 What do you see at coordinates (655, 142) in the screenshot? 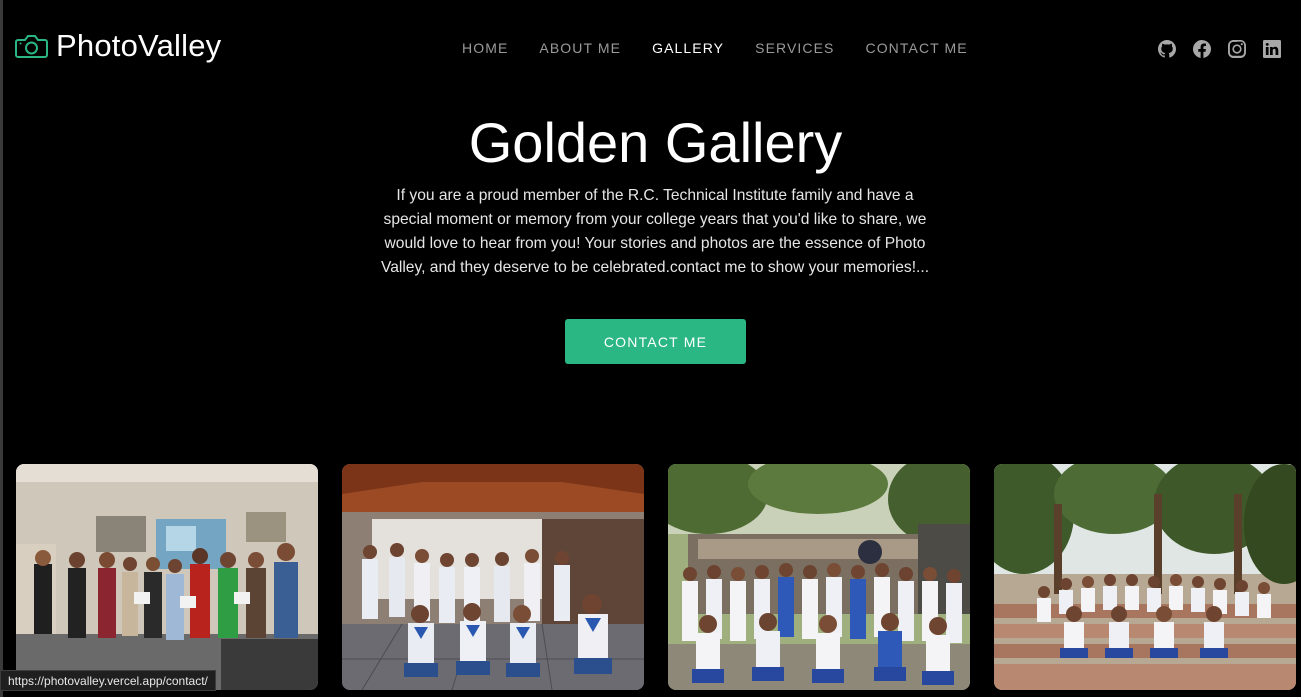
I see `page-title: Golden Gallery` at bounding box center [655, 142].